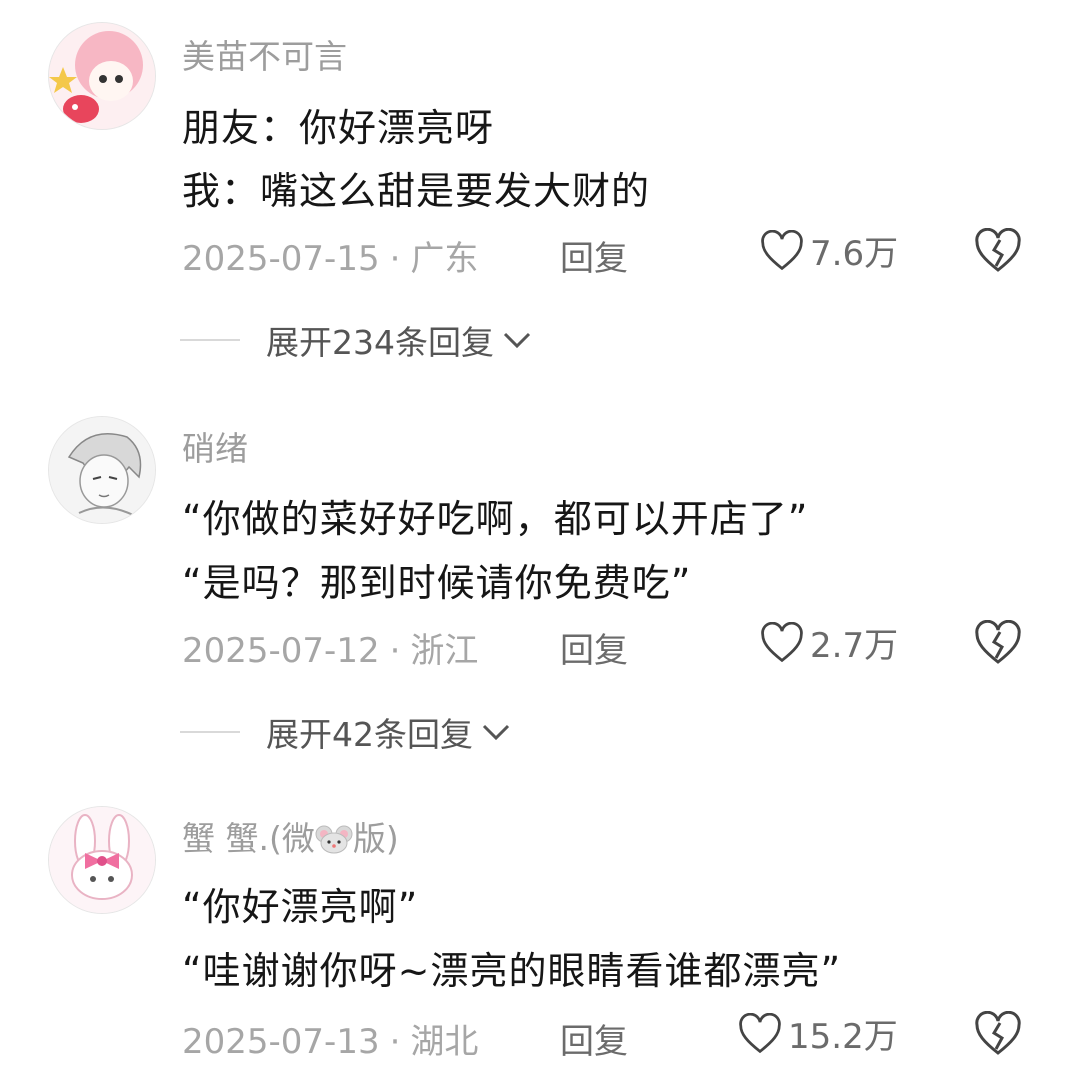 The image size is (1080, 1084). Describe the element at coordinates (495, 519) in the screenshot. I see `comment-text-line: “你做的菜好好吃啊，都可以开店了”` at that location.